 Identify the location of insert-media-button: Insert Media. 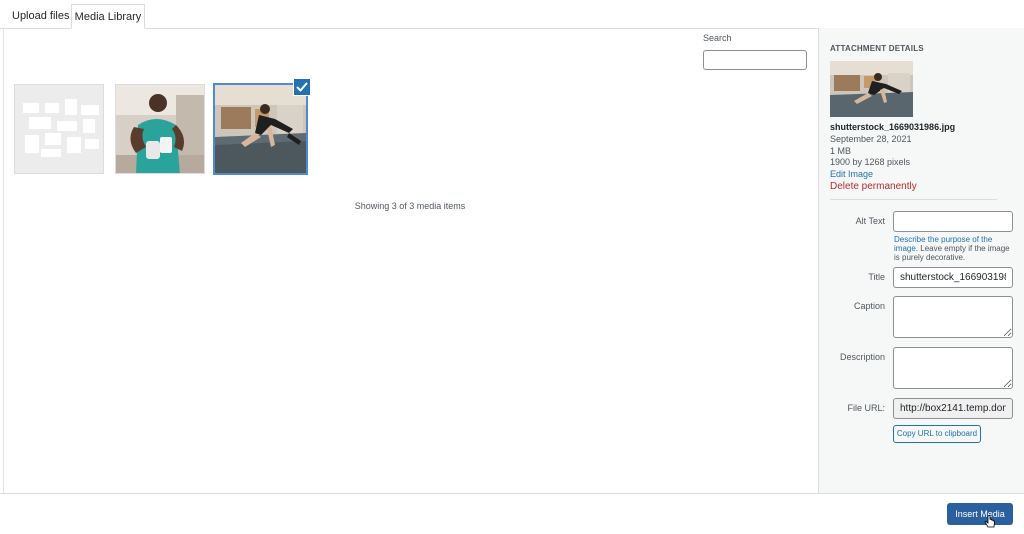
(980, 514).